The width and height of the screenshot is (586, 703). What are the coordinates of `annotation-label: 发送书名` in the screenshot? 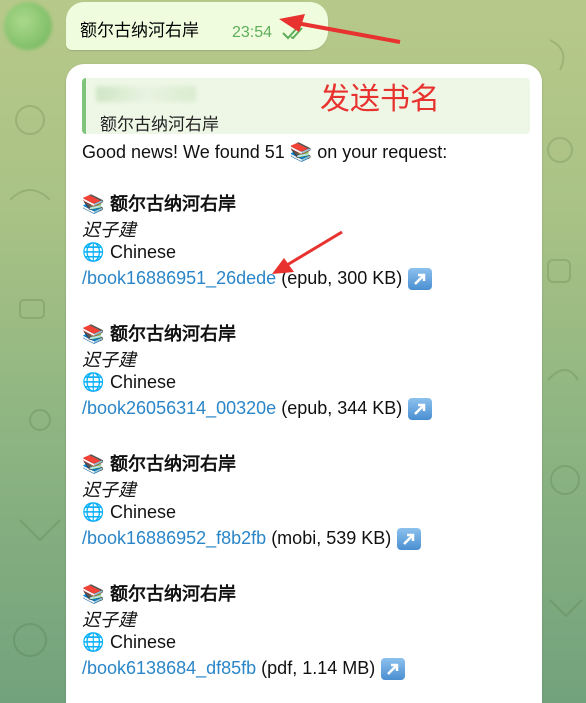 It's located at (380, 99).